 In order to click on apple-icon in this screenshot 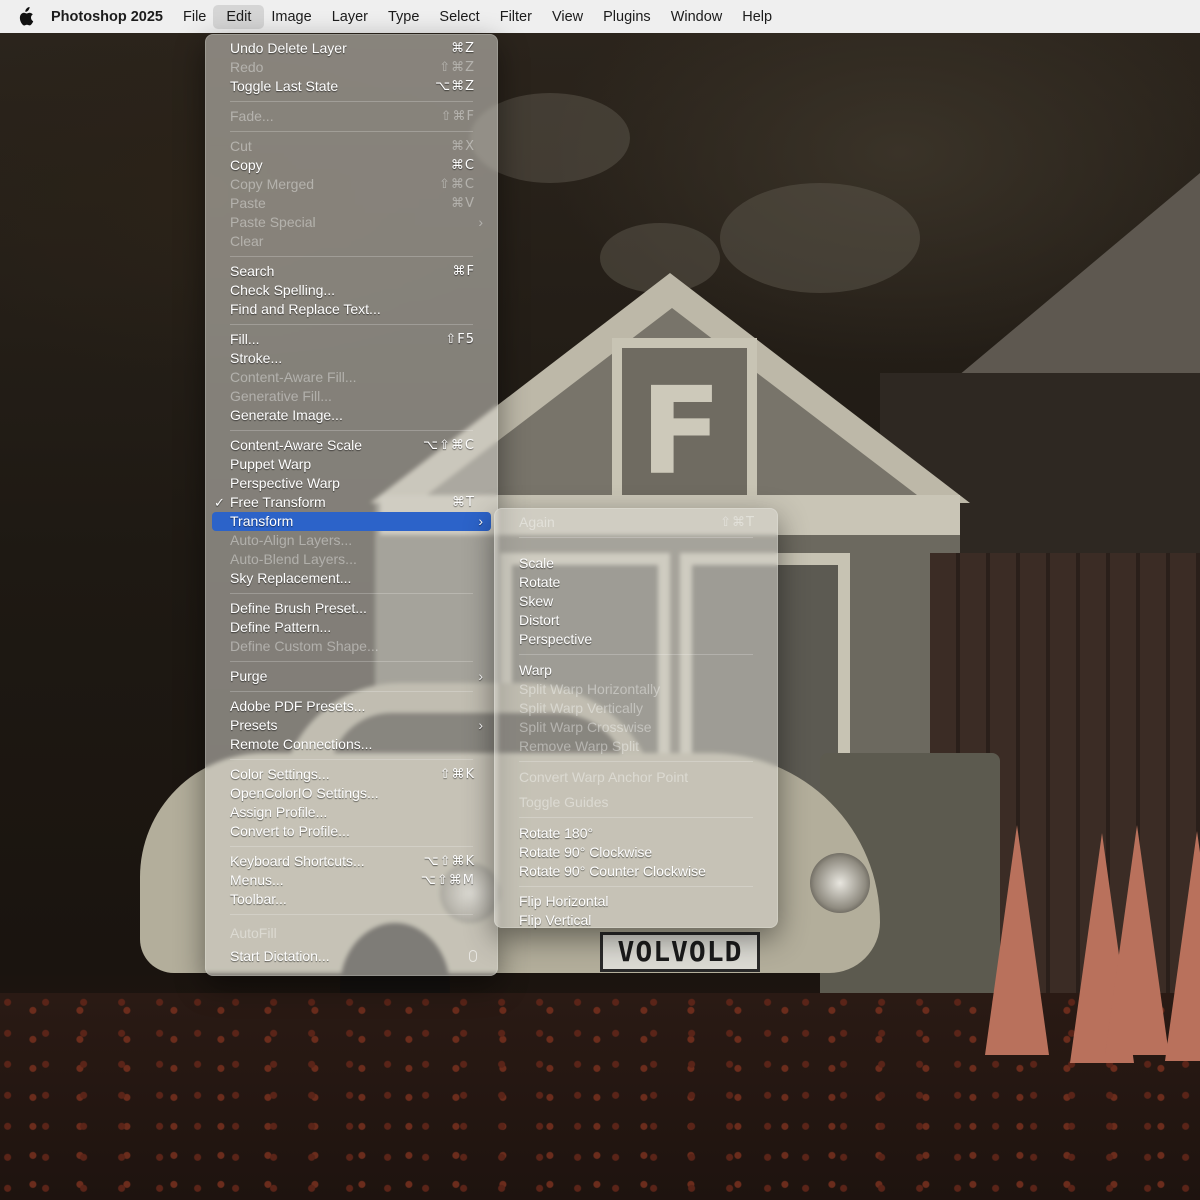, I will do `click(25, 16)`.